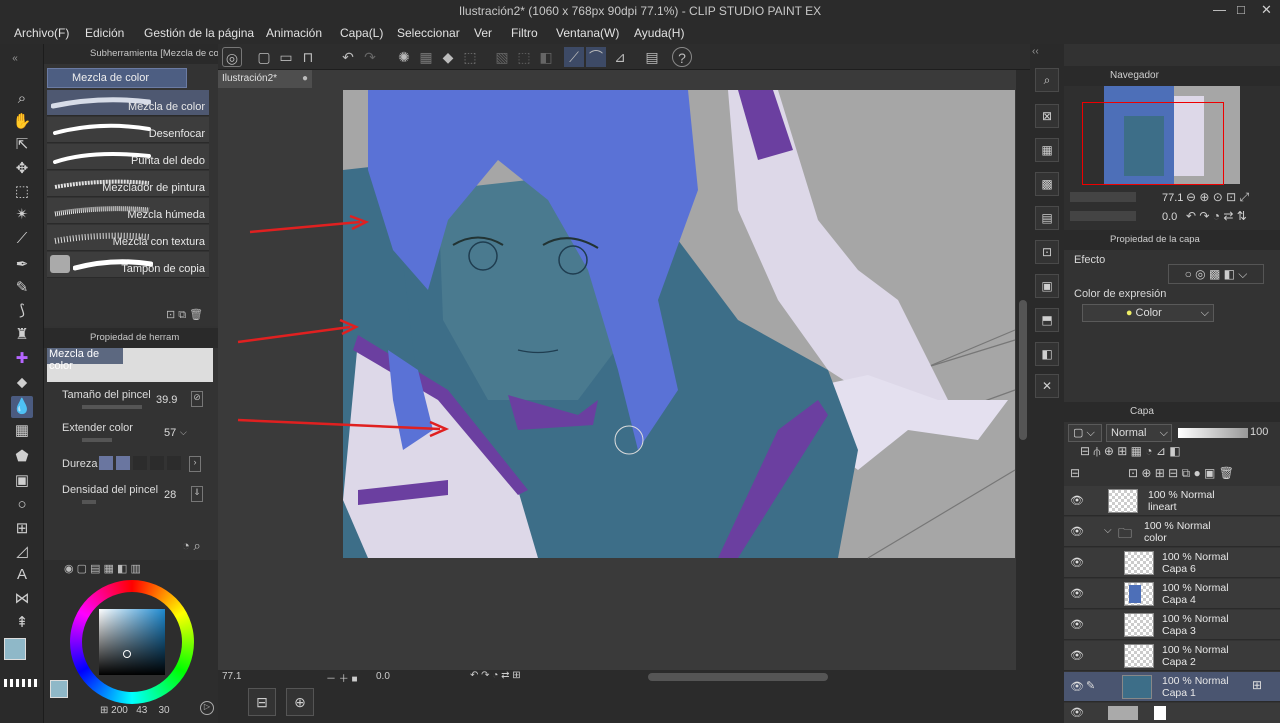 Image resolution: width=1280 pixels, height=723 pixels. Describe the element at coordinates (1047, 252) in the screenshot. I see `quick-action-5-icon: ⊡` at that location.